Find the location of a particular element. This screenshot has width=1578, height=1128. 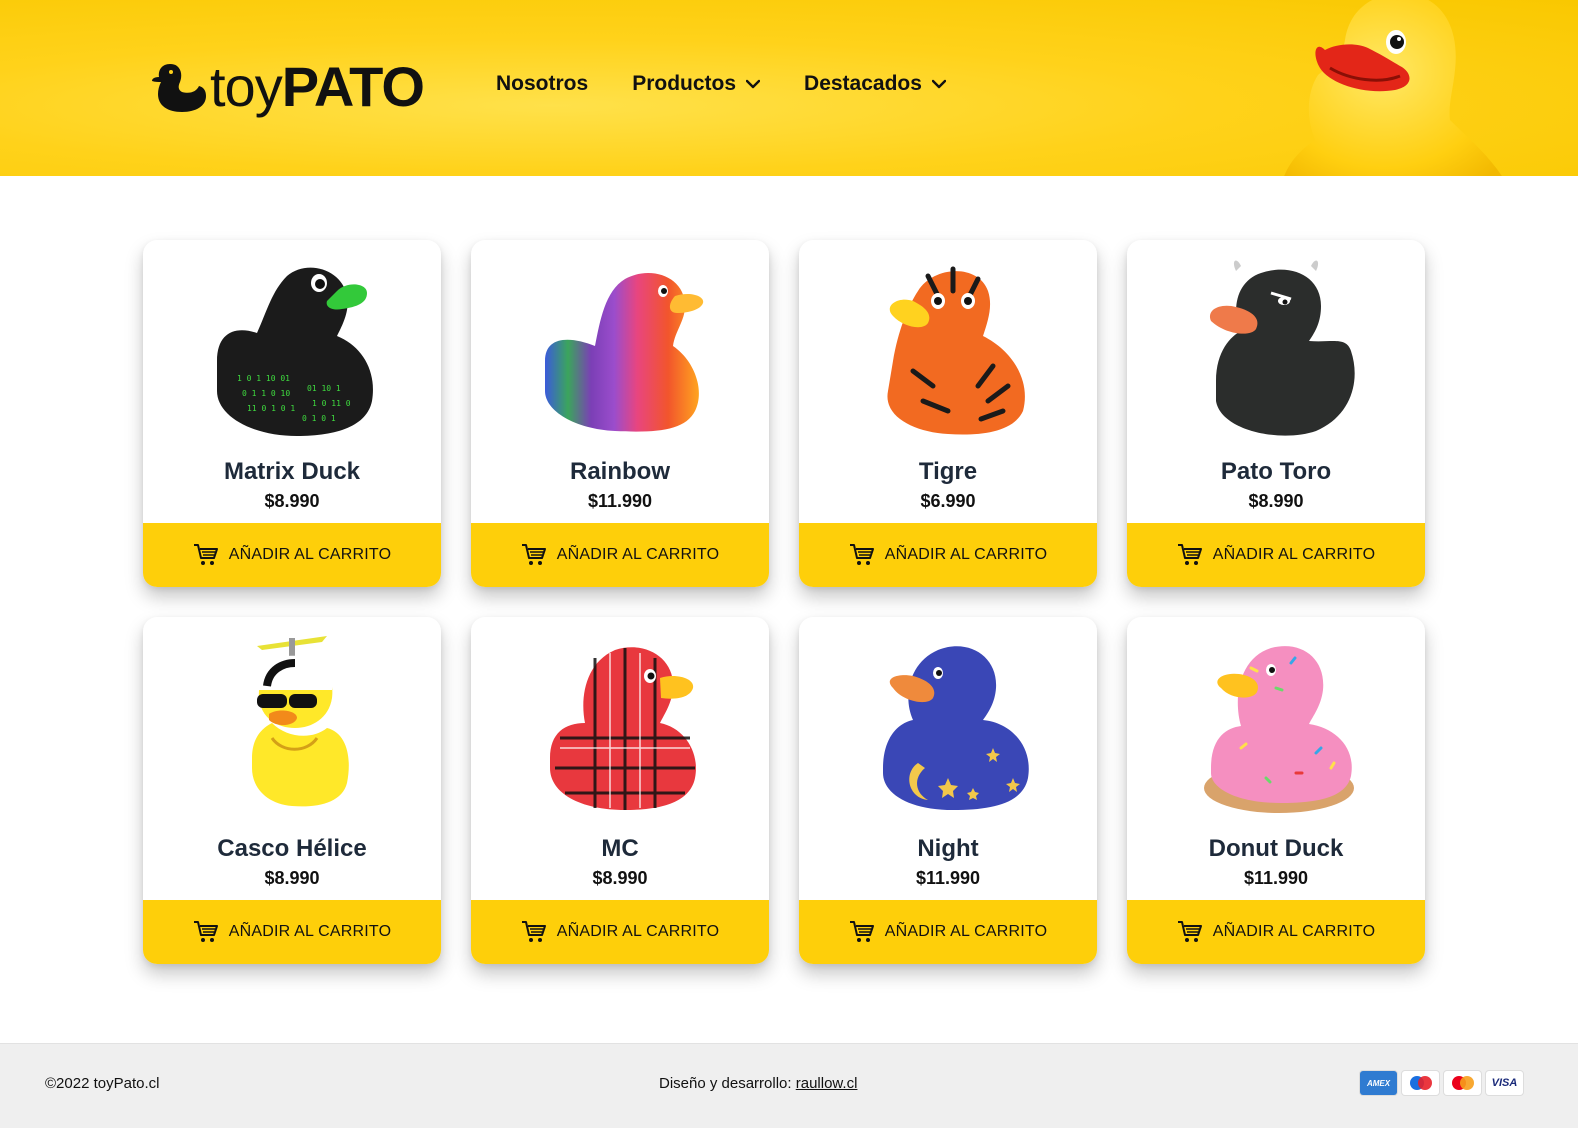

svg-text: 1 0 1 10 01 is located at coordinates (263, 378).